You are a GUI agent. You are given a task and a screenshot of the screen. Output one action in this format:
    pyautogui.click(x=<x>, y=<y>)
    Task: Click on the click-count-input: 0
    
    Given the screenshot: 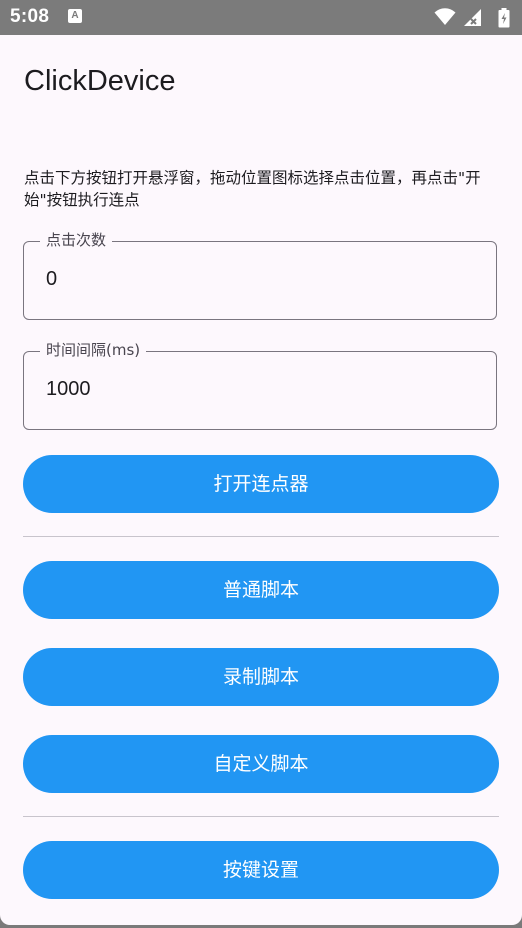 What is the action you would take?
    pyautogui.click(x=51, y=279)
    